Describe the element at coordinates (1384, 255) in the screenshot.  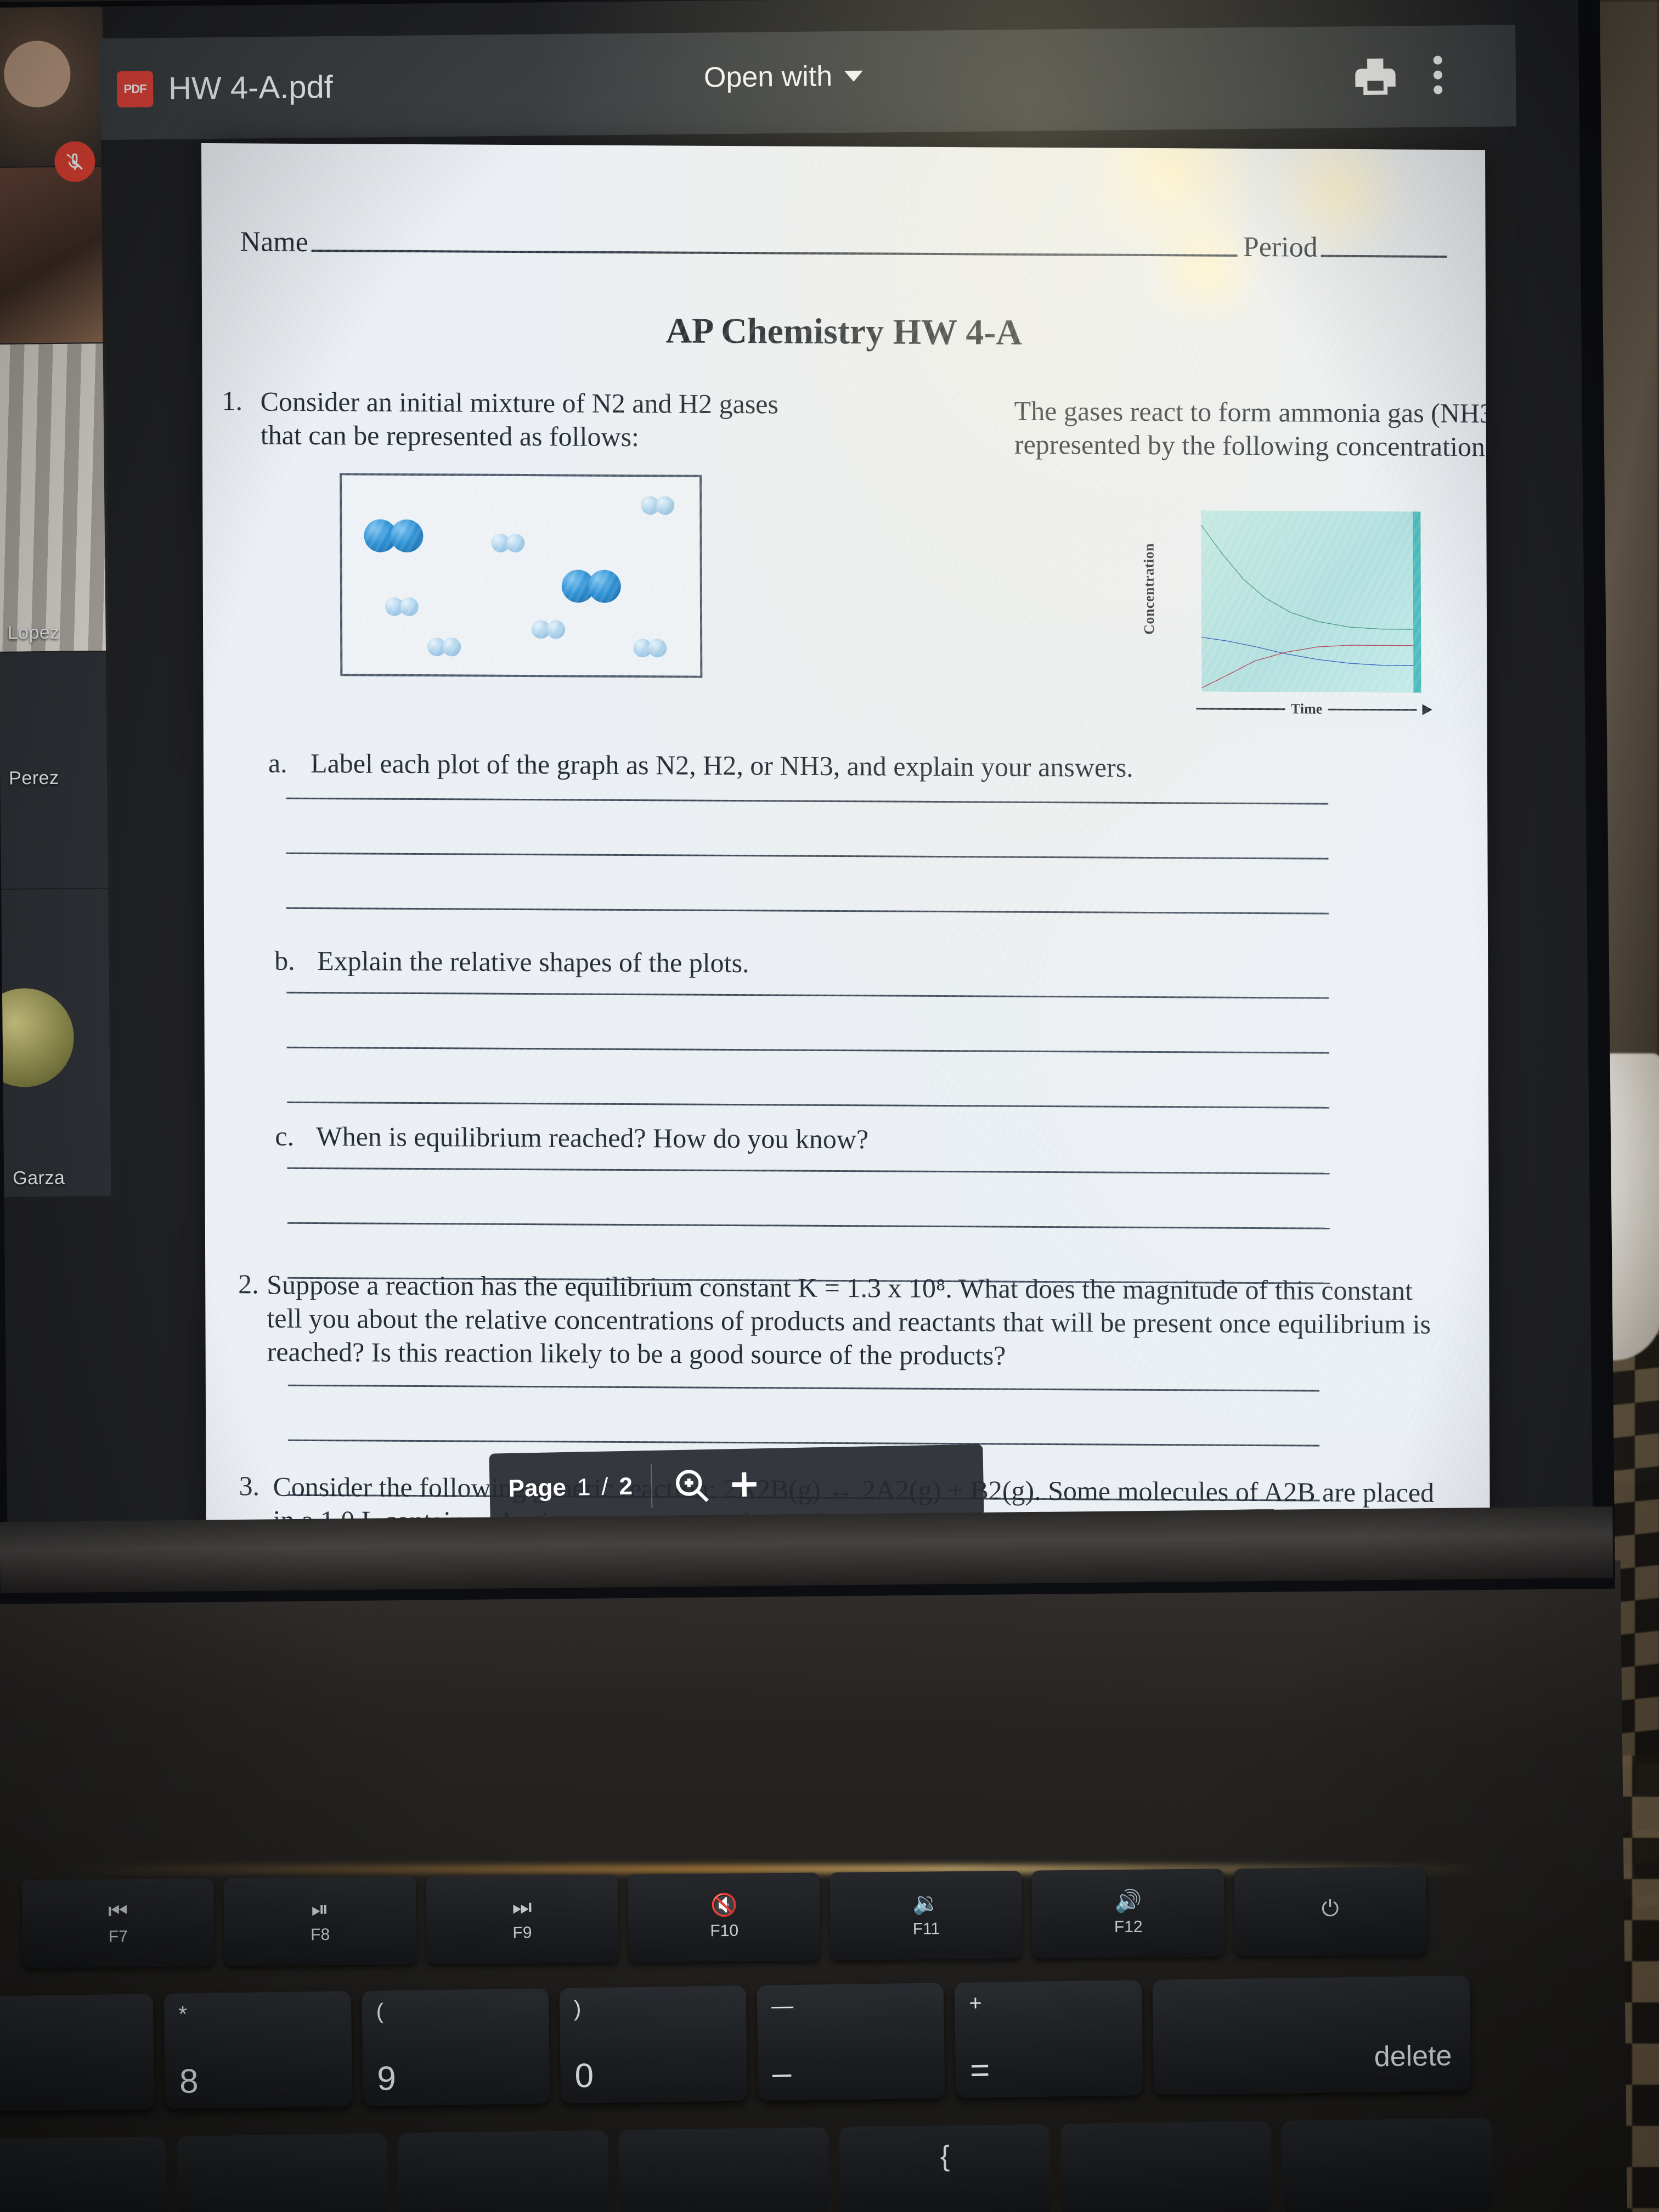
I see `period-blank` at that location.